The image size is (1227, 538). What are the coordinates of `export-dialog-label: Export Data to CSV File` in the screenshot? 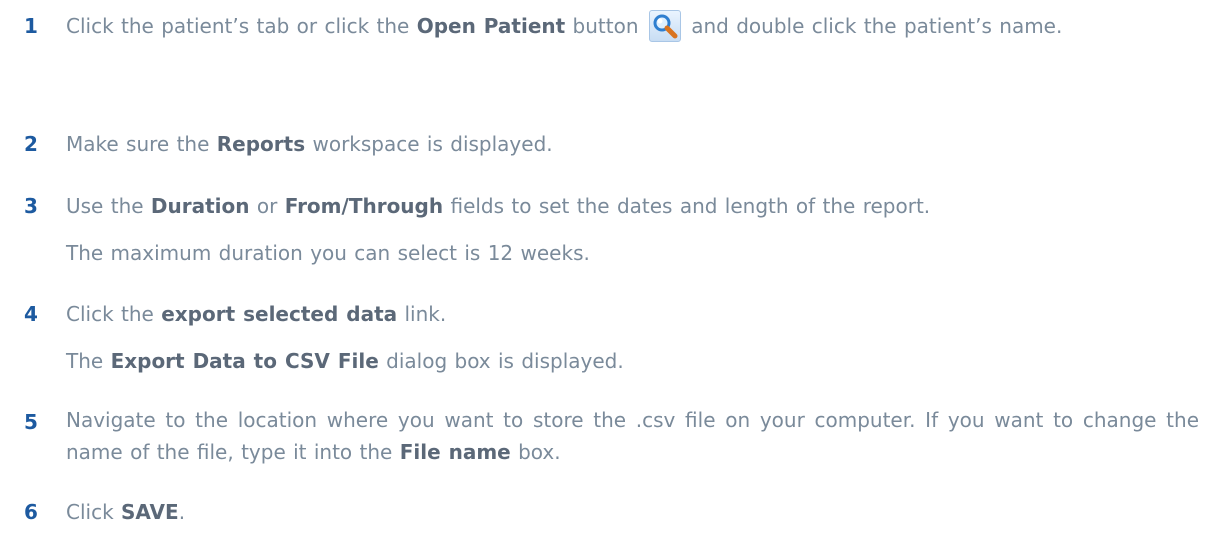 It's located at (244, 361).